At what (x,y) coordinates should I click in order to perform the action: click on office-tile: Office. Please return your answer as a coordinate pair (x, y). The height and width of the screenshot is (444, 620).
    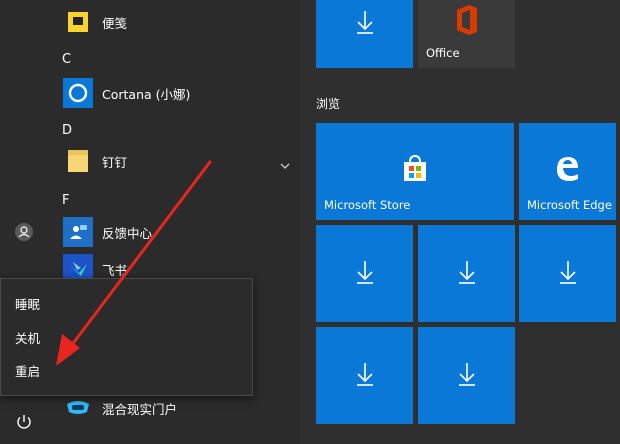
    Looking at the image, I should click on (466, 34).